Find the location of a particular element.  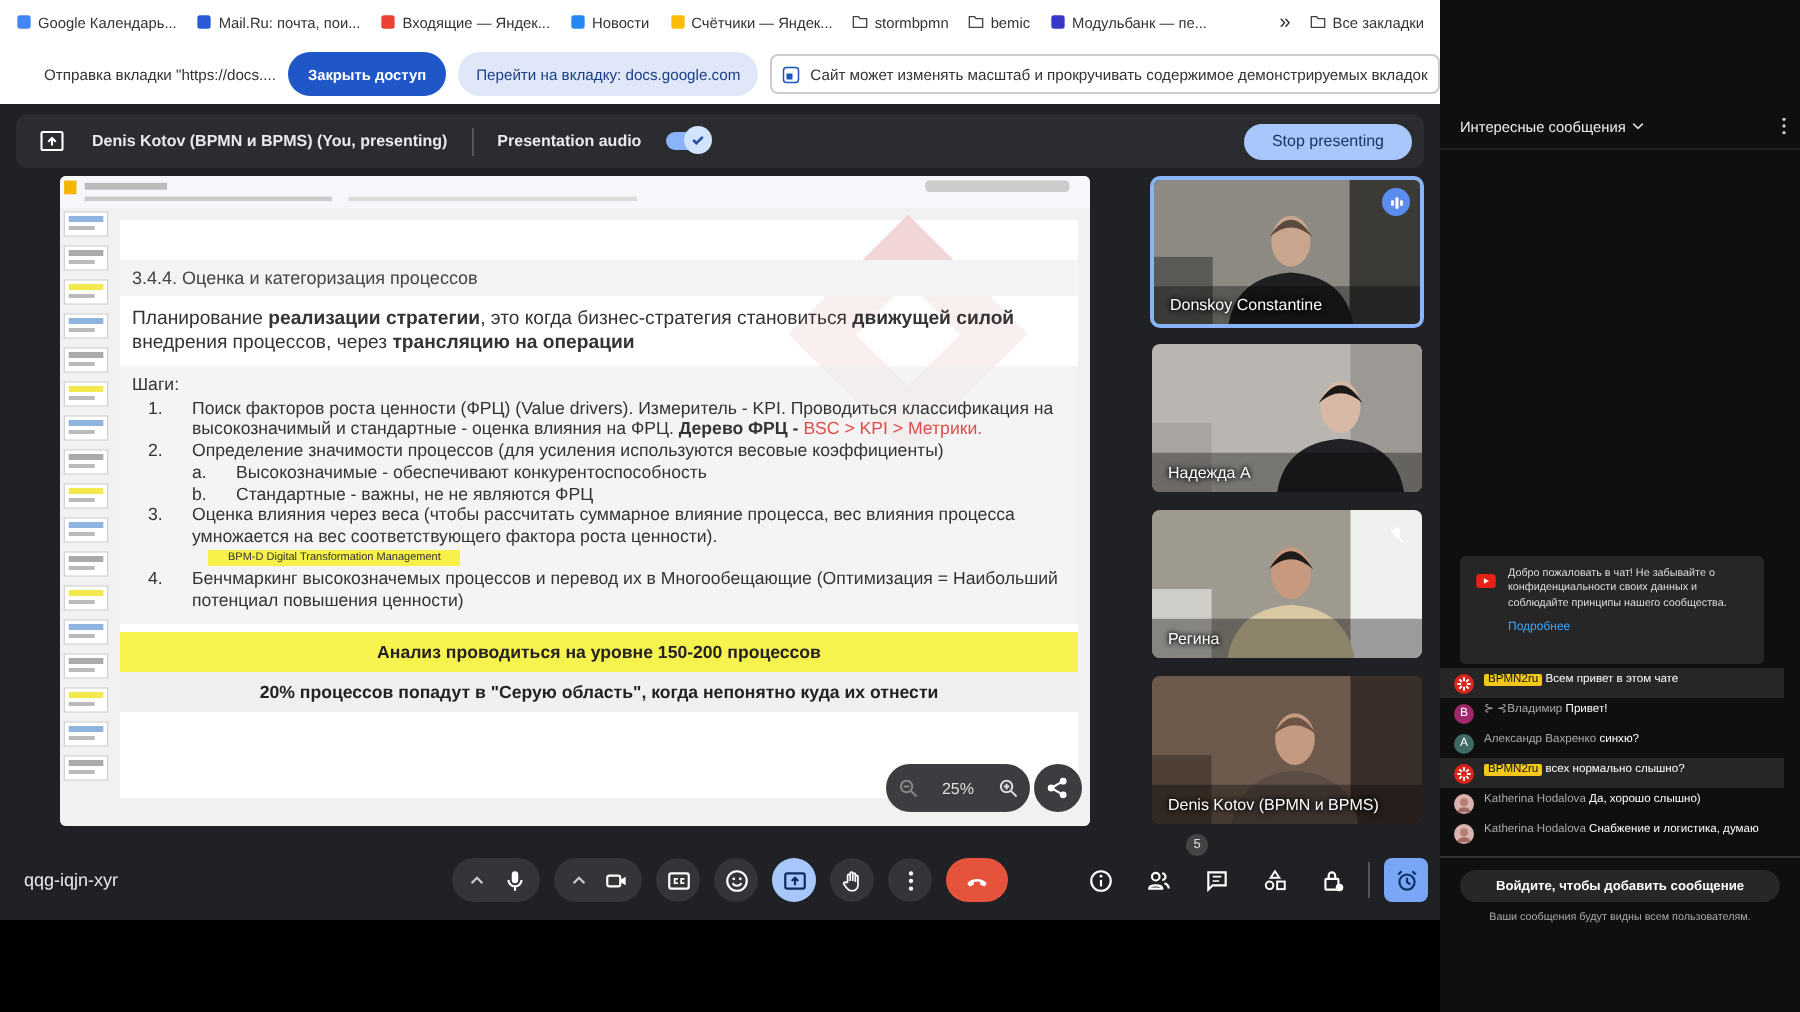

emoji-button is located at coordinates (736, 880).